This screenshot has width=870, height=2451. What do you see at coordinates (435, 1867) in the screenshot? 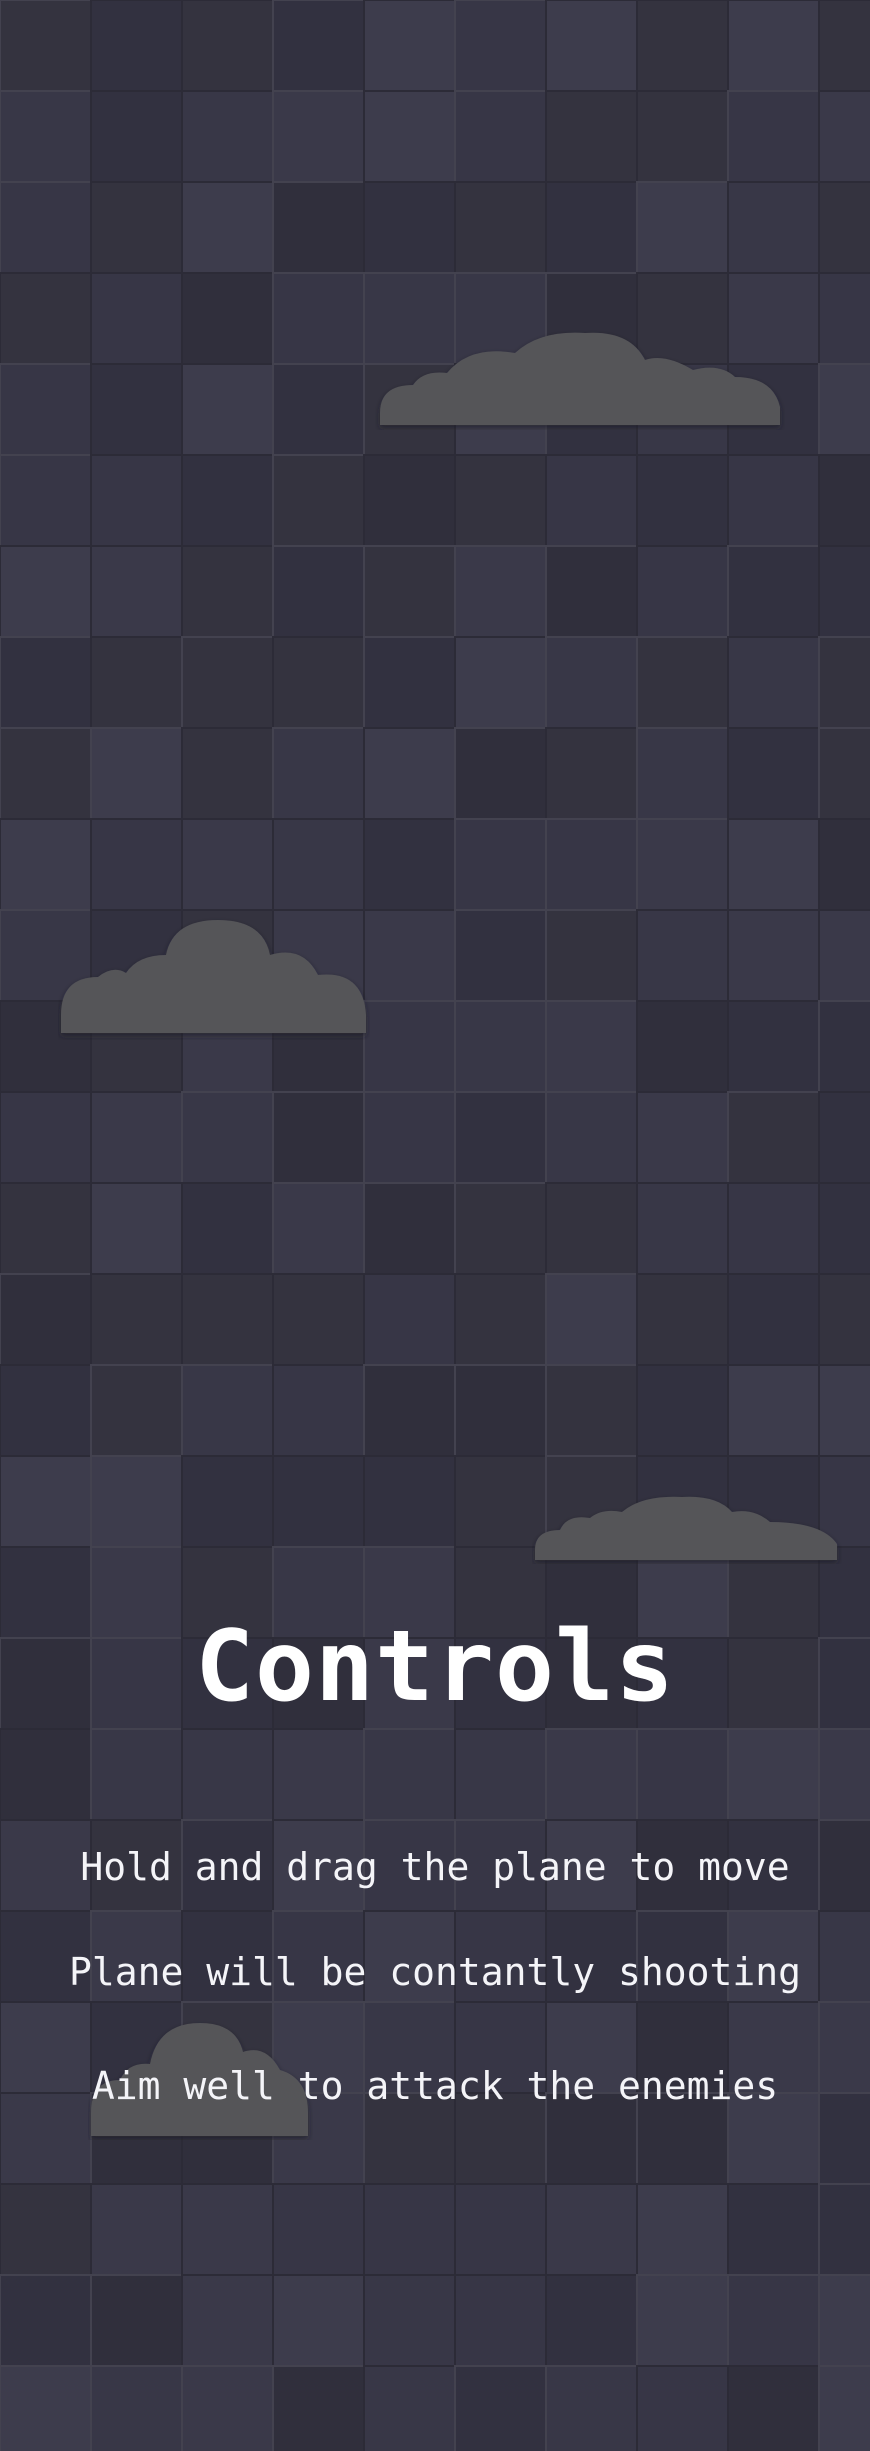
I see `instruction-move: Hold and drag the plane to move` at bounding box center [435, 1867].